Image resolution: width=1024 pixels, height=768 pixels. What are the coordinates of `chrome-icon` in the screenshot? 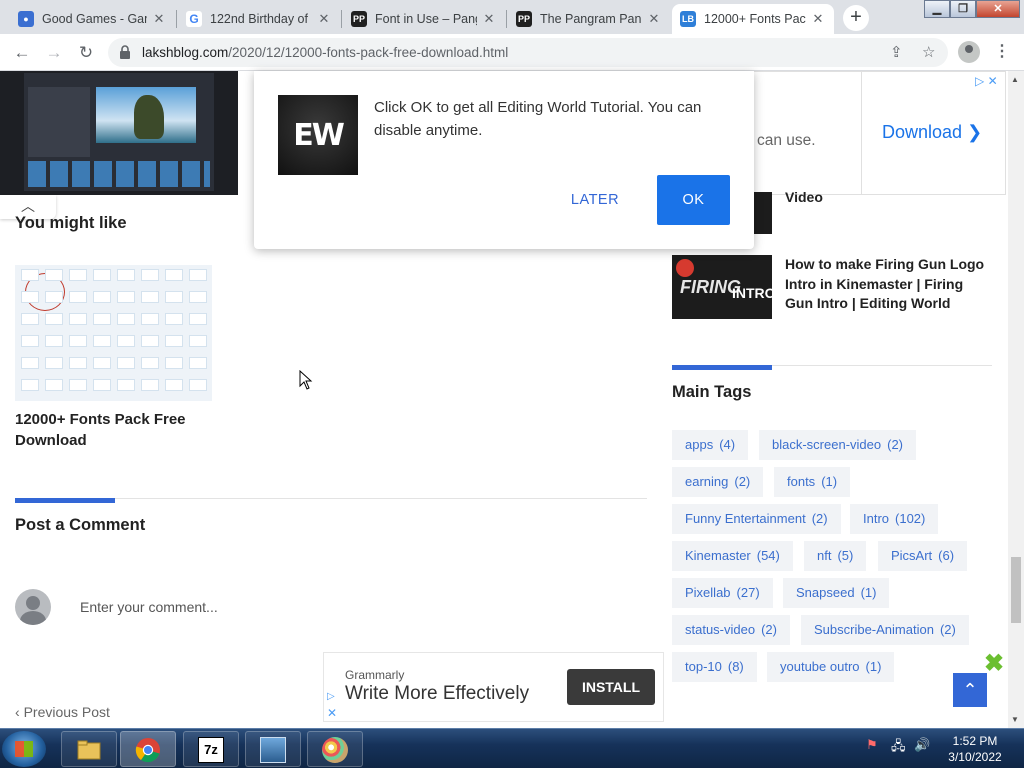 It's located at (147, 750).